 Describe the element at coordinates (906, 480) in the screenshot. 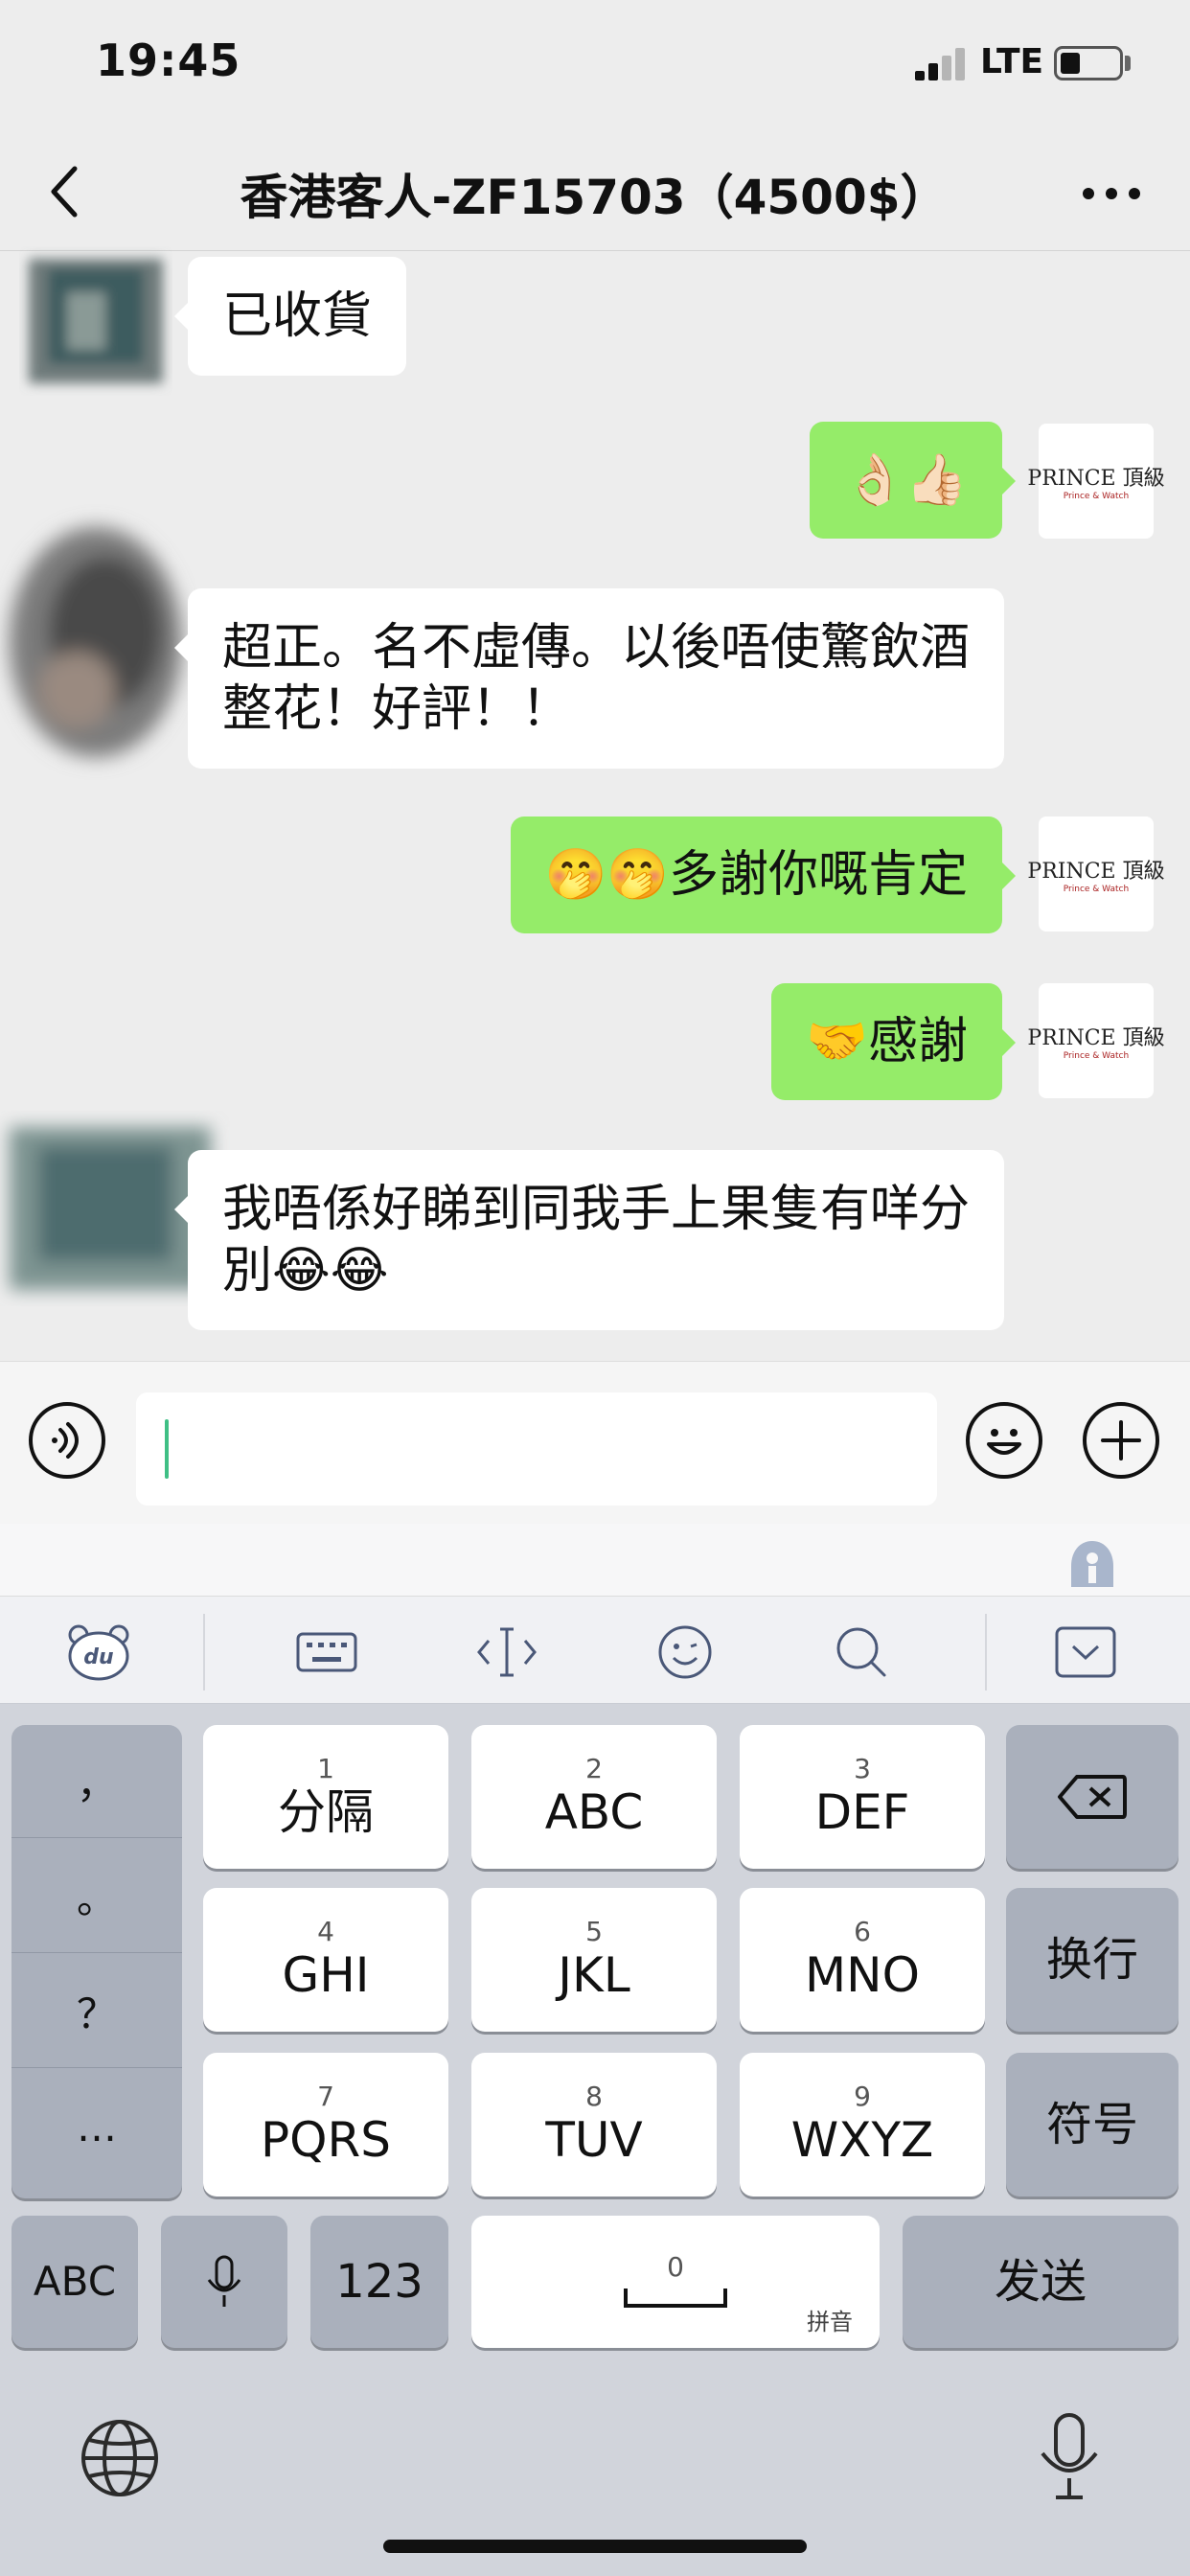

I see `message-text: 👌🏻👍🏻` at that location.